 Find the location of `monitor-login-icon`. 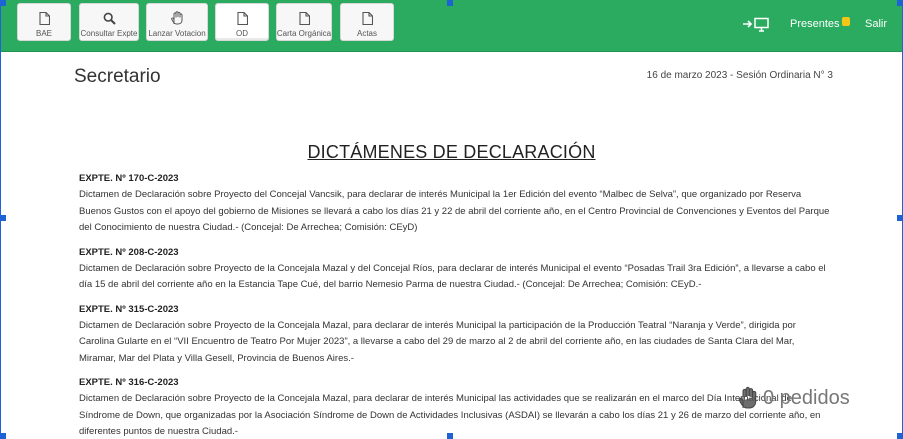

monitor-login-icon is located at coordinates (756, 25).